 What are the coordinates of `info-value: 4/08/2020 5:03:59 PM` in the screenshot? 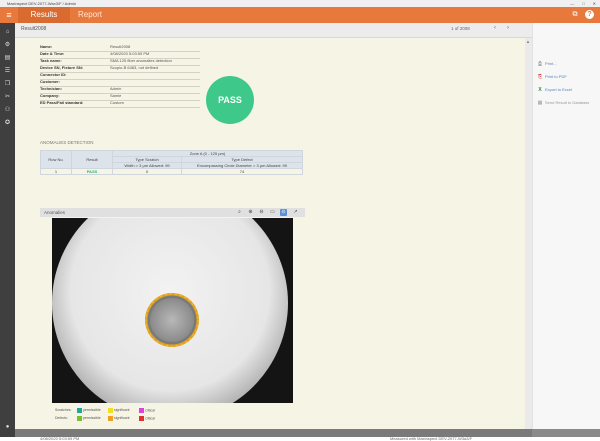 It's located at (130, 53).